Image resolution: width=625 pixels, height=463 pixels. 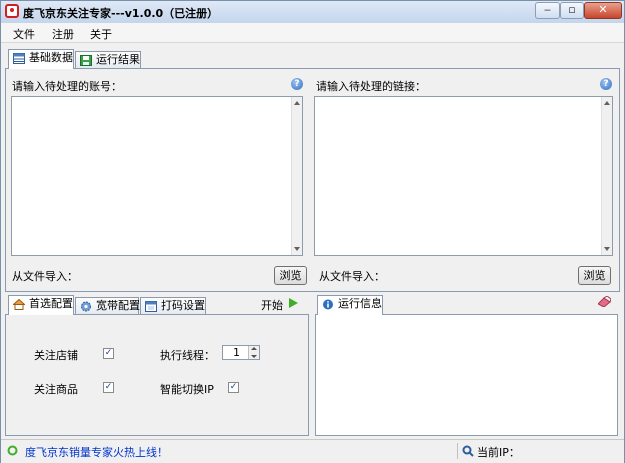 I want to click on menu-register: 注册, so click(x=63, y=34).